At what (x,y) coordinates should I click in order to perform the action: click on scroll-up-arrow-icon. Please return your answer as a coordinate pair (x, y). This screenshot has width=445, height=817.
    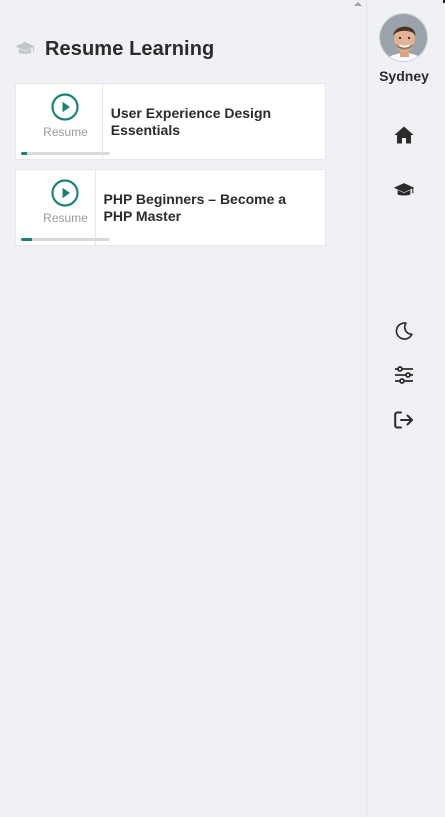
    Looking at the image, I should click on (358, 4).